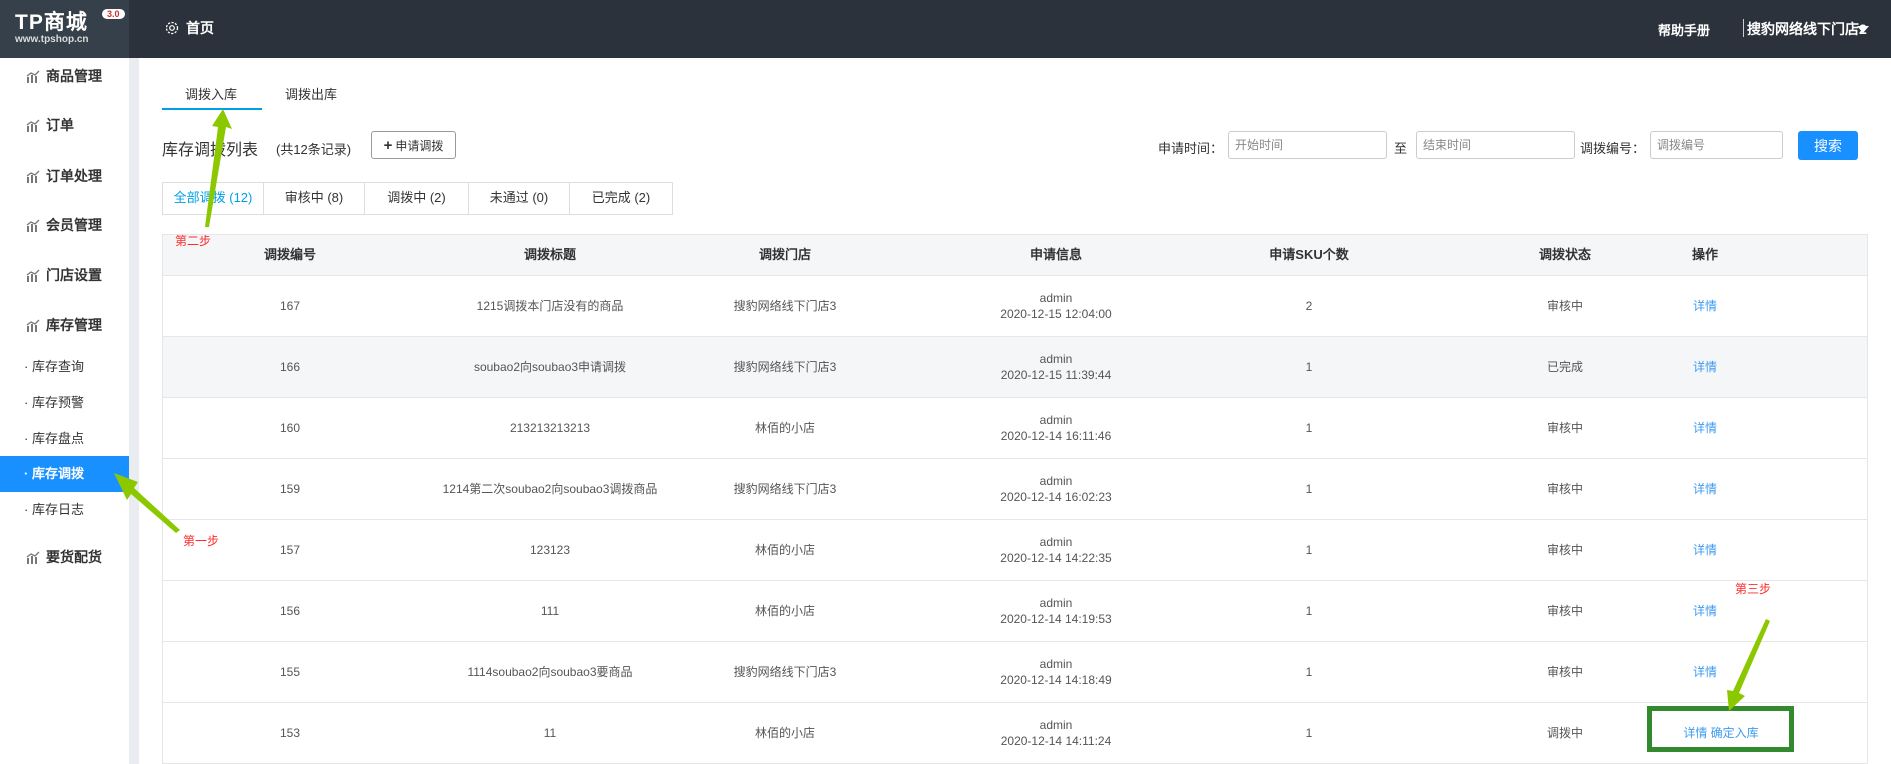  What do you see at coordinates (550, 254) in the screenshot?
I see `header-title: 调拨标题` at bounding box center [550, 254].